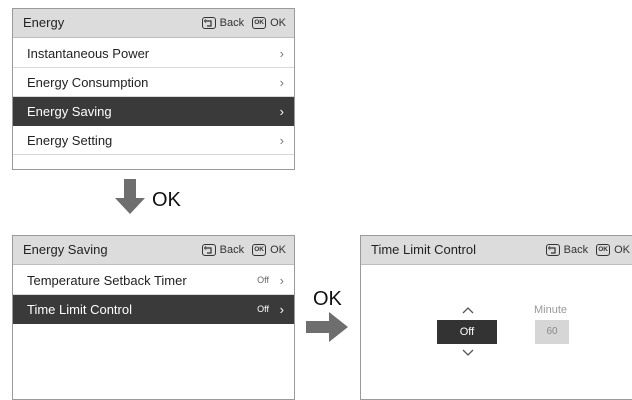 This screenshot has height=400, width=632. What do you see at coordinates (153, 250) in the screenshot?
I see `screen-header: Energy Saving Back OK OK` at bounding box center [153, 250].